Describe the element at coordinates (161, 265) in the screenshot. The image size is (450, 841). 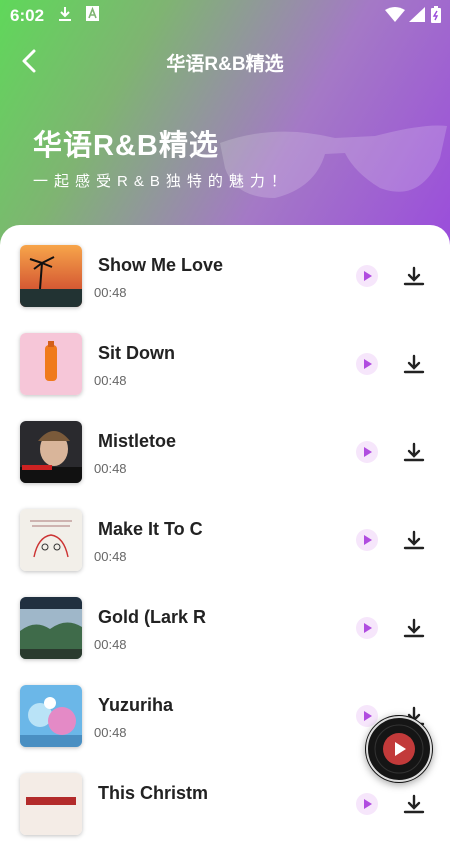
I see `song-title: Show Me Love` at that location.